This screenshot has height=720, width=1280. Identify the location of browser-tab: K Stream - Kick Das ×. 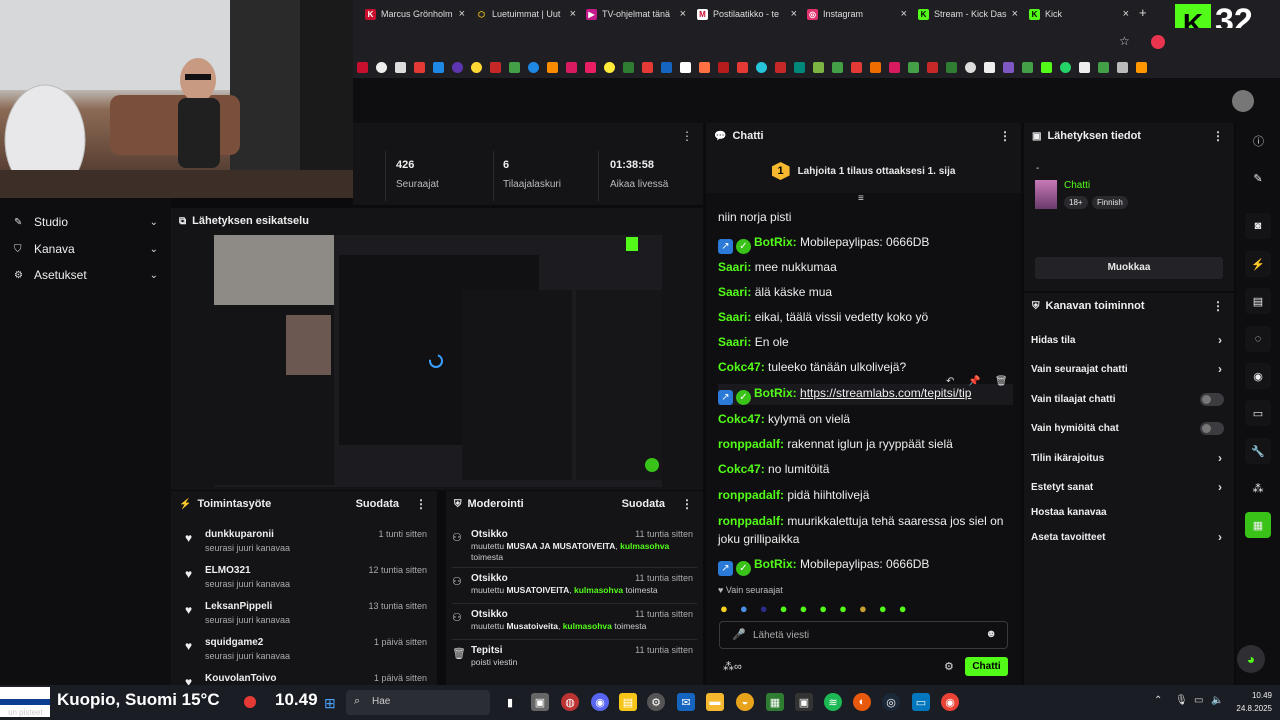
(968, 14).